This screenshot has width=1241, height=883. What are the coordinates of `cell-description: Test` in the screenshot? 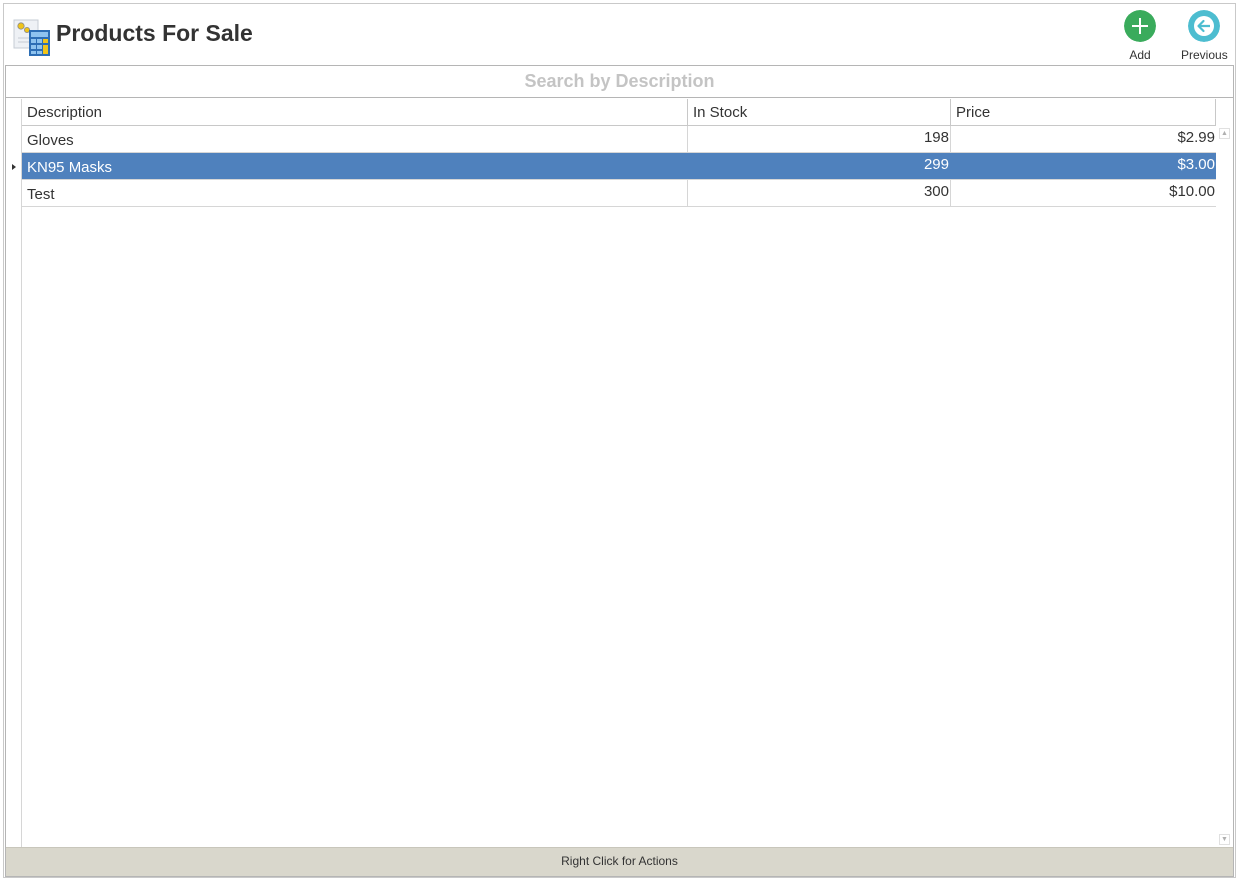 It's located at (355, 193).